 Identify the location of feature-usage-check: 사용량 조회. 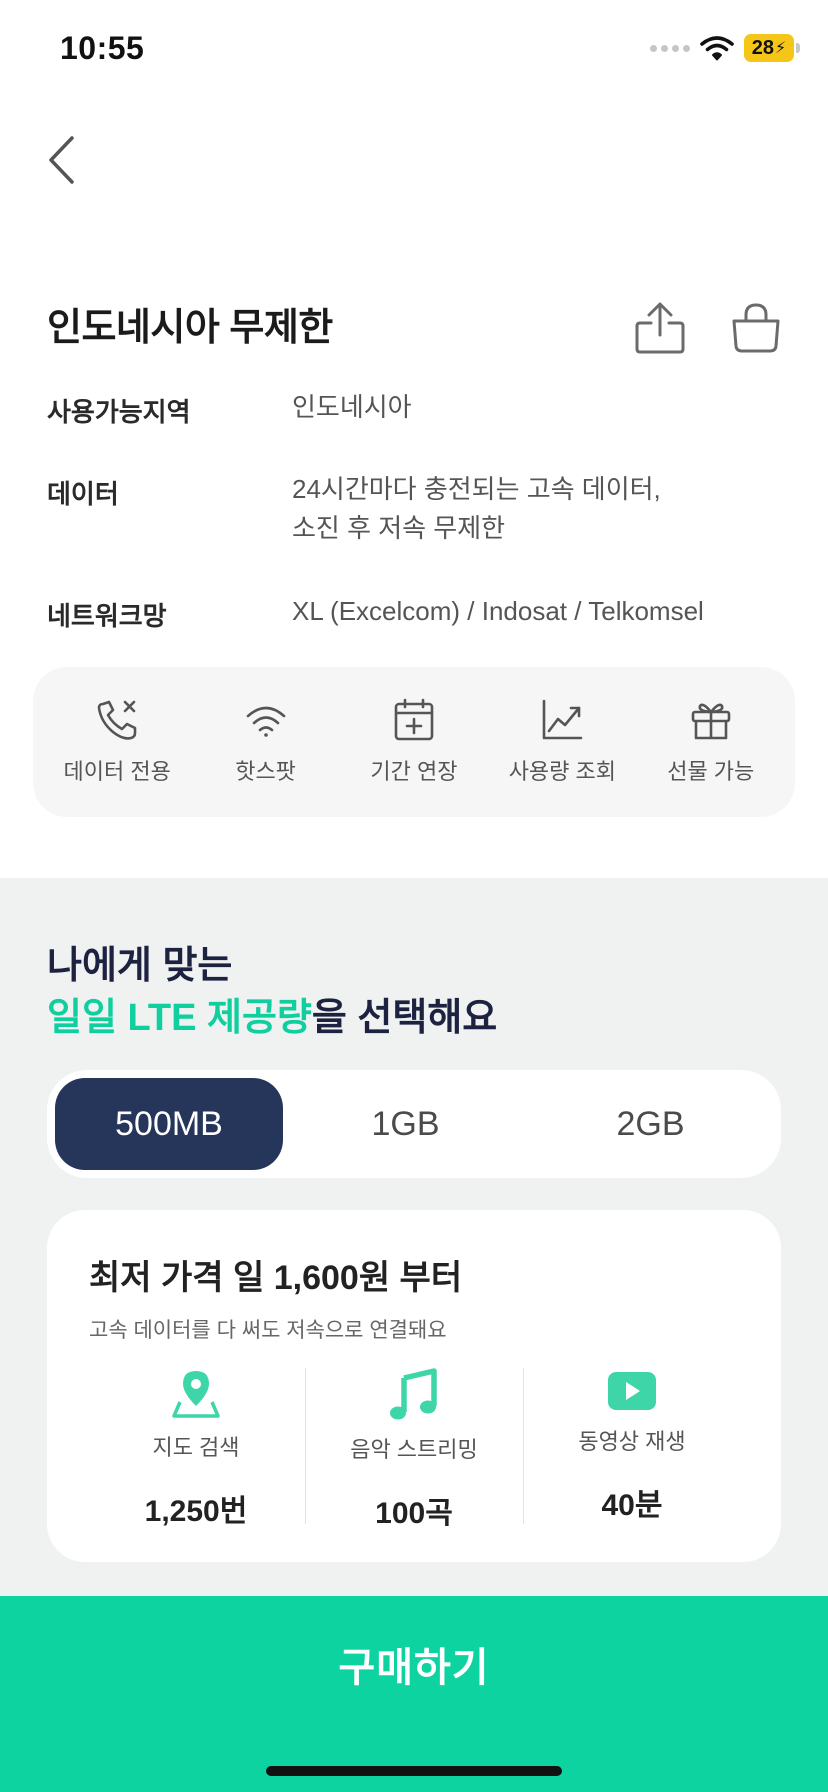
(562, 742).